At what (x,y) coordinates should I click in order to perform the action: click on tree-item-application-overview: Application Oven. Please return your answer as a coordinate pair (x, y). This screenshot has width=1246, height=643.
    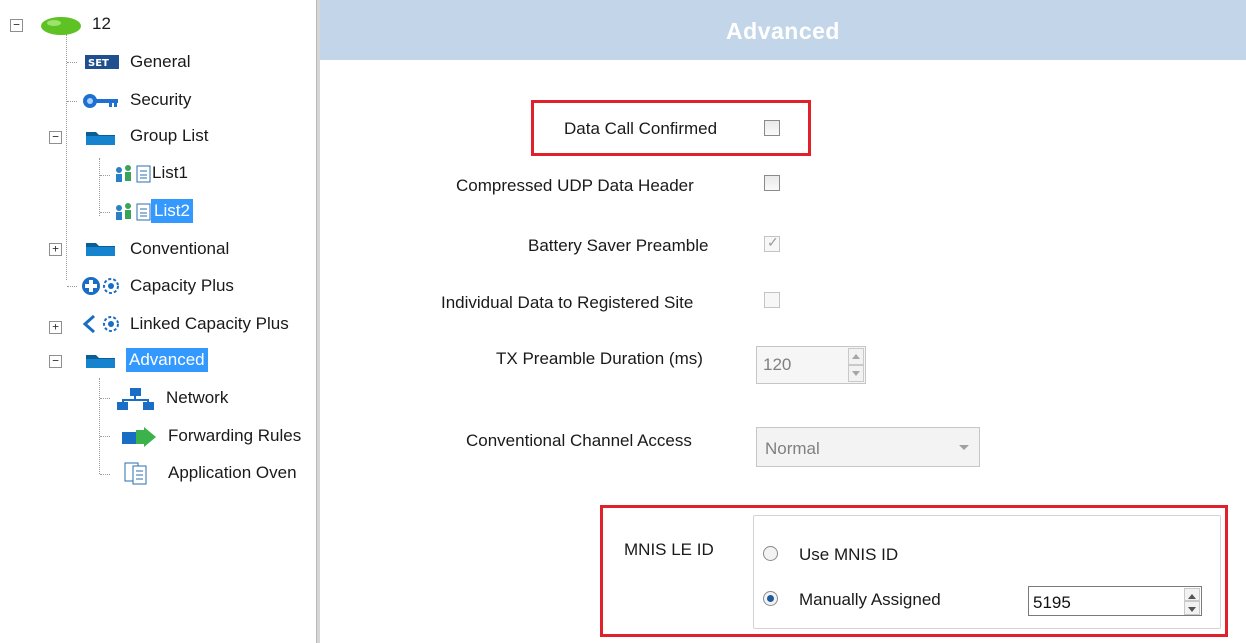
    Looking at the image, I should click on (232, 473).